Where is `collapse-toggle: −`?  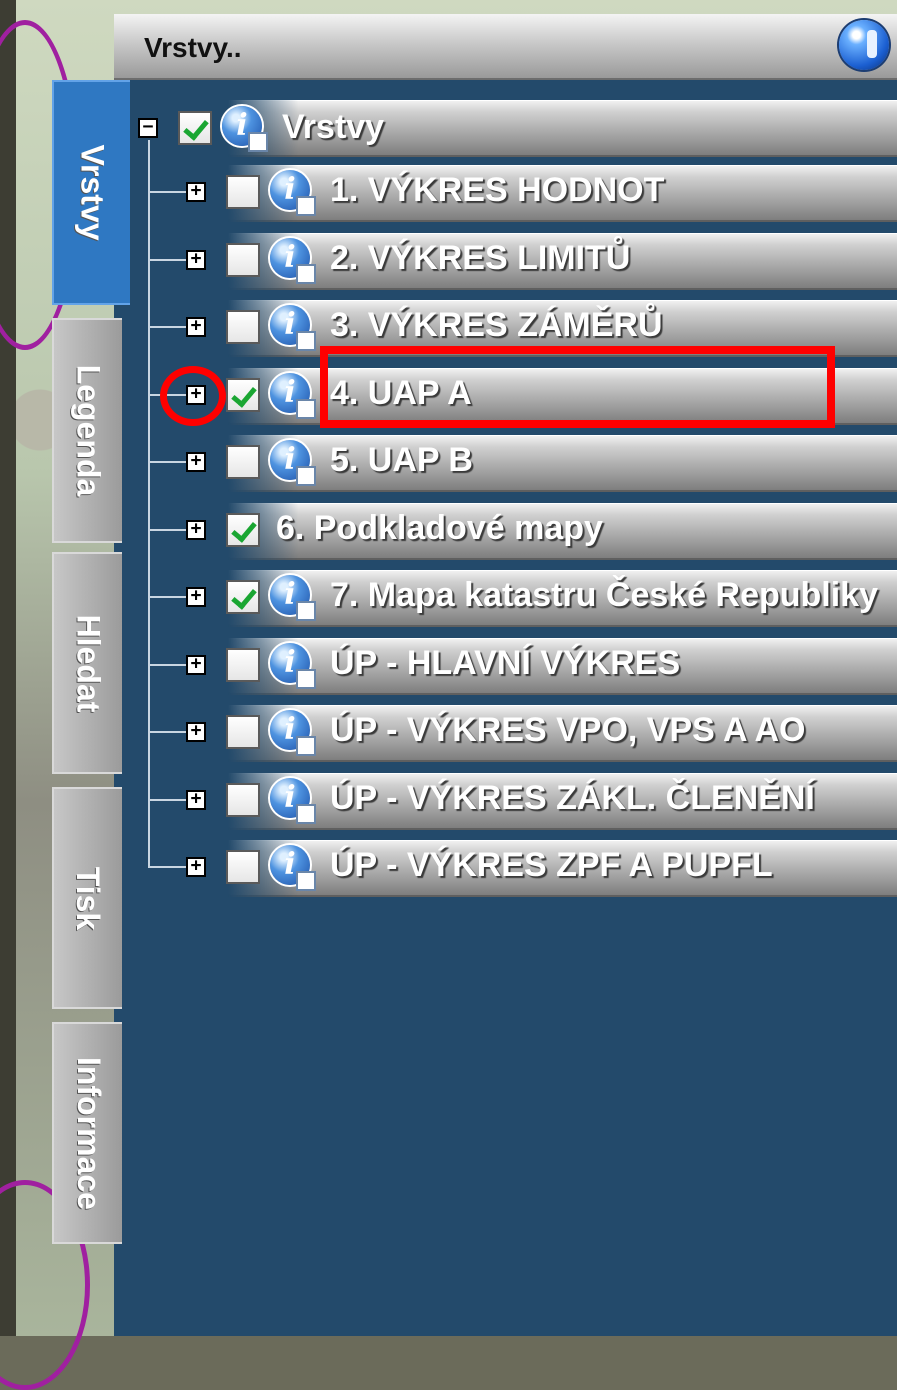
collapse-toggle: − is located at coordinates (148, 128).